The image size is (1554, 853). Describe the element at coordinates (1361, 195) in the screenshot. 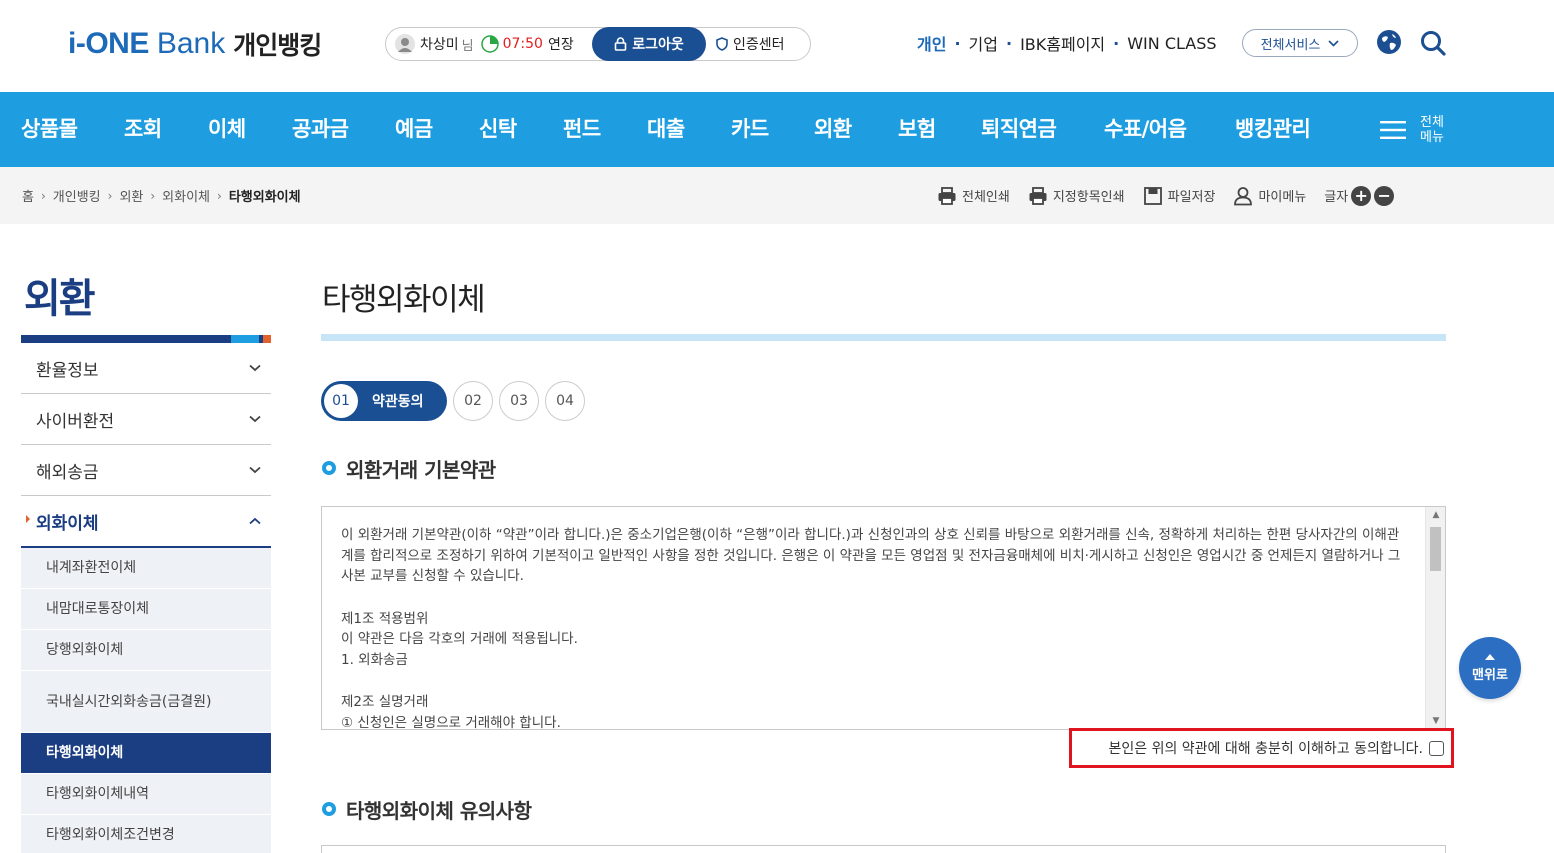

I see `font-increase-icon: +` at that location.